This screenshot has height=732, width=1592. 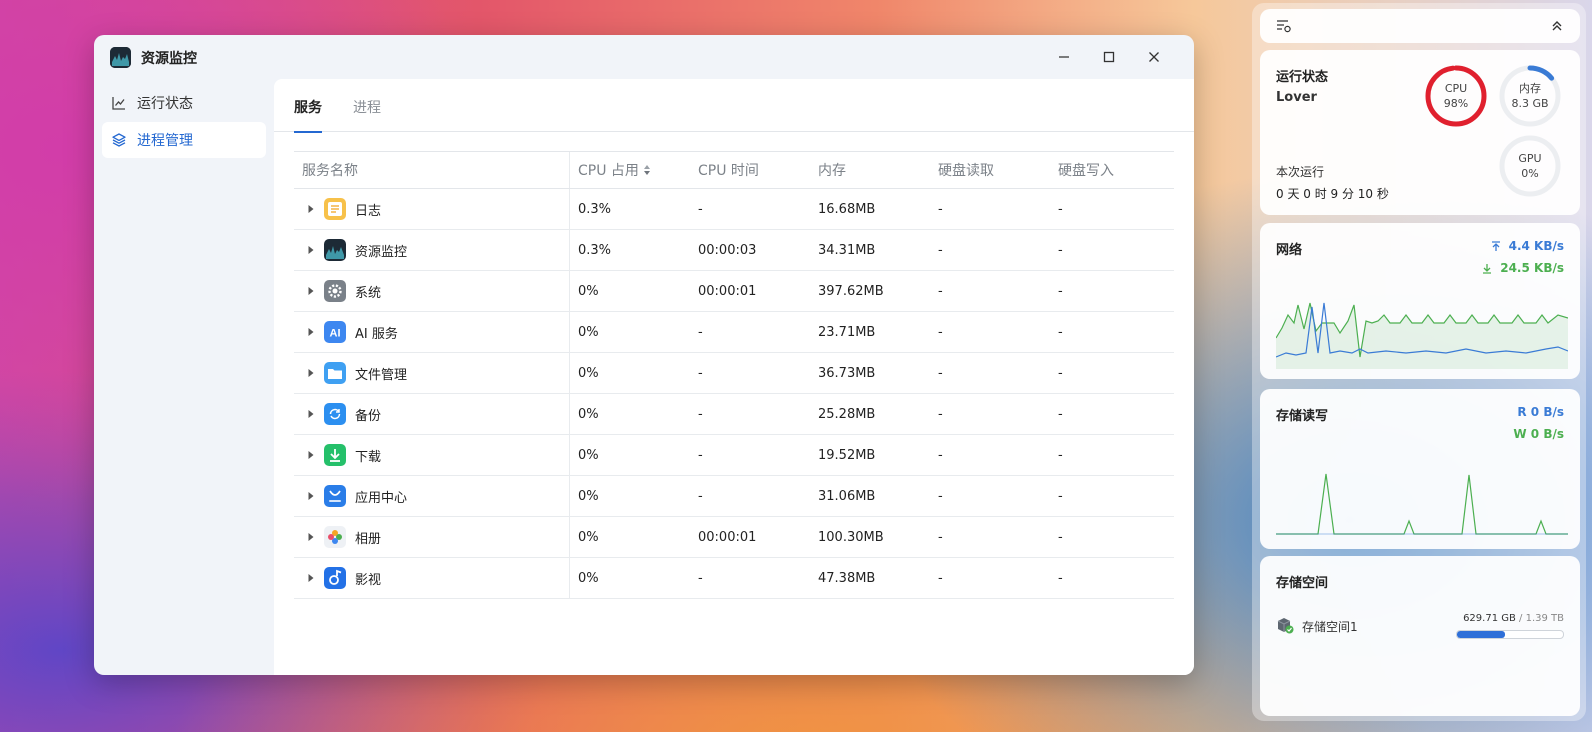 I want to click on sidebar-item-status: 运行状态, so click(x=184, y=103).